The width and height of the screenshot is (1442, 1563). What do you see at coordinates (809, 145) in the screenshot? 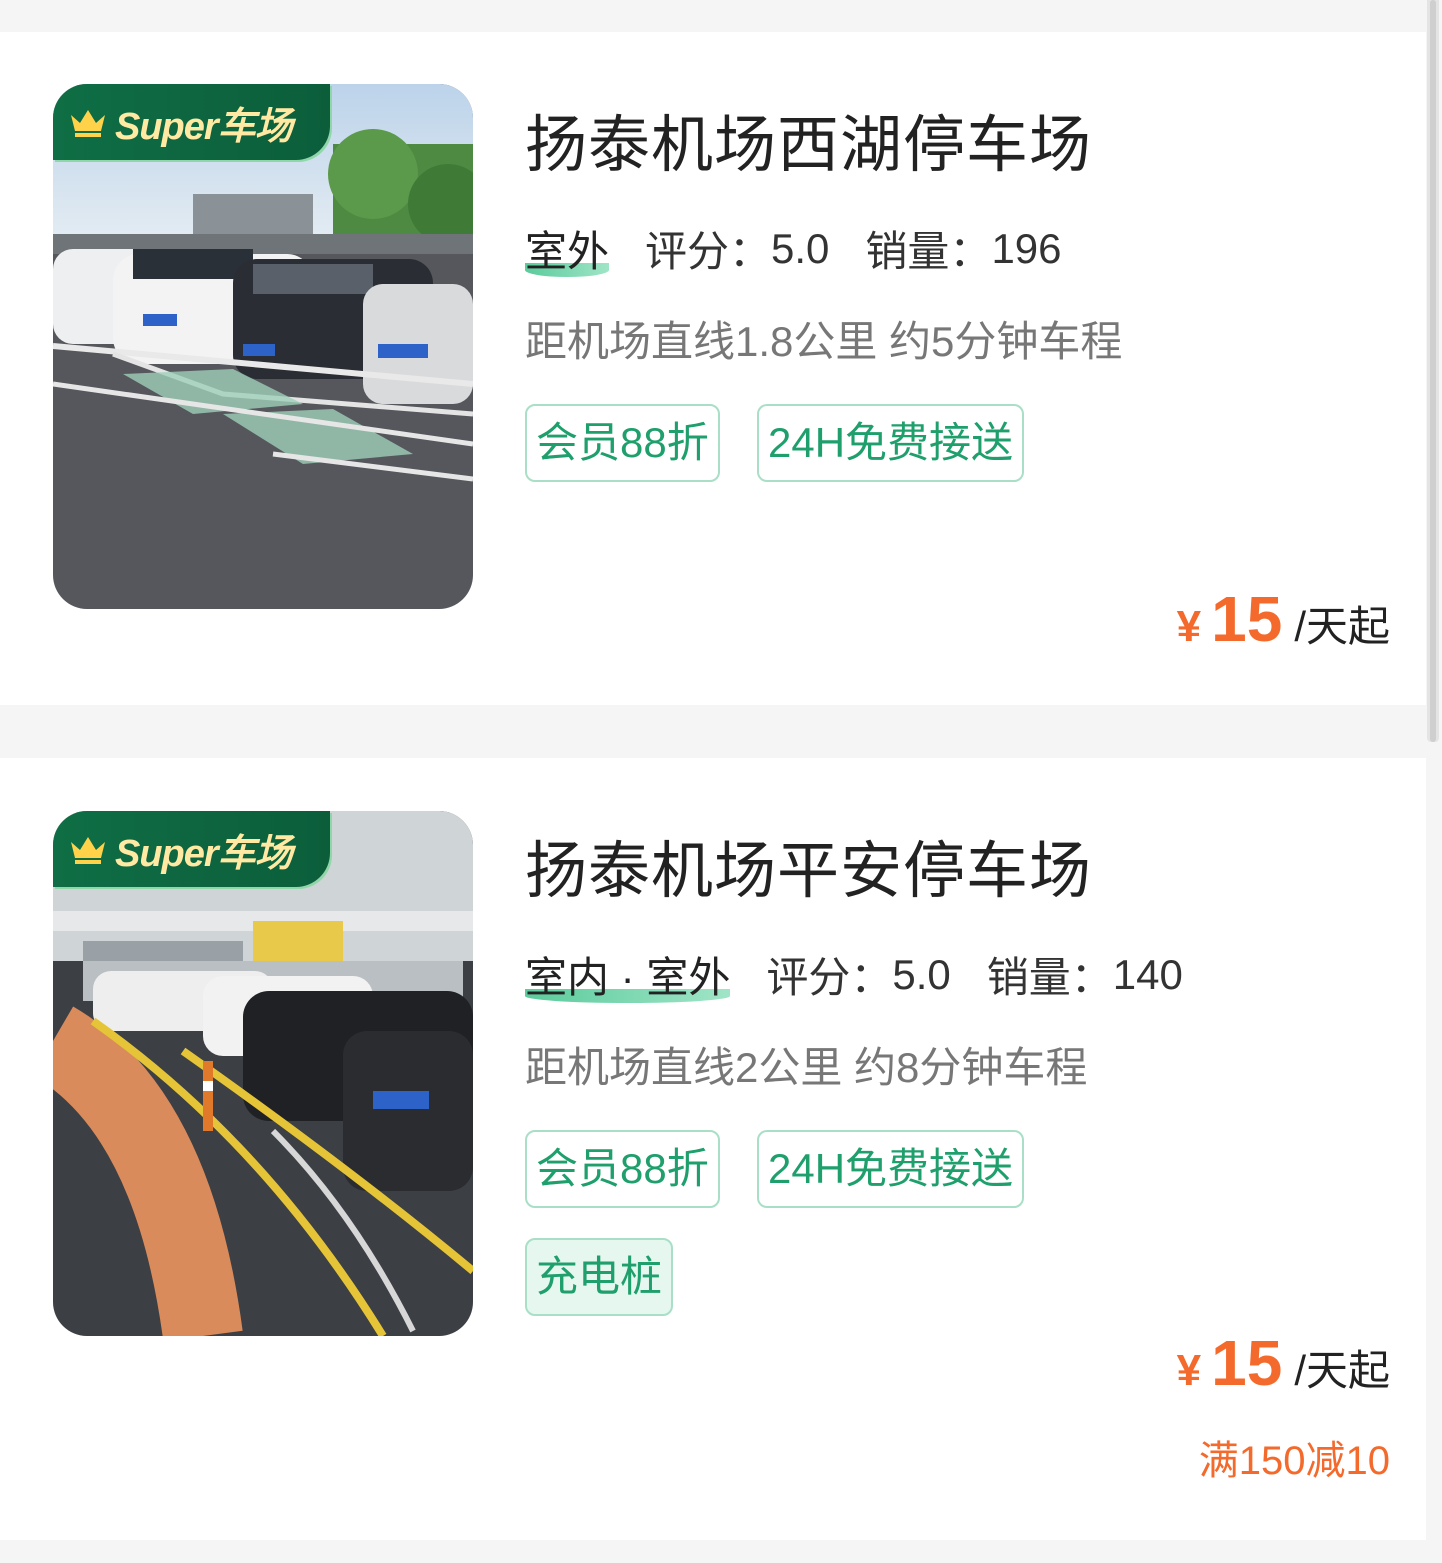
I see `parking-lot-name: 扬泰机场西湖停车场` at bounding box center [809, 145].